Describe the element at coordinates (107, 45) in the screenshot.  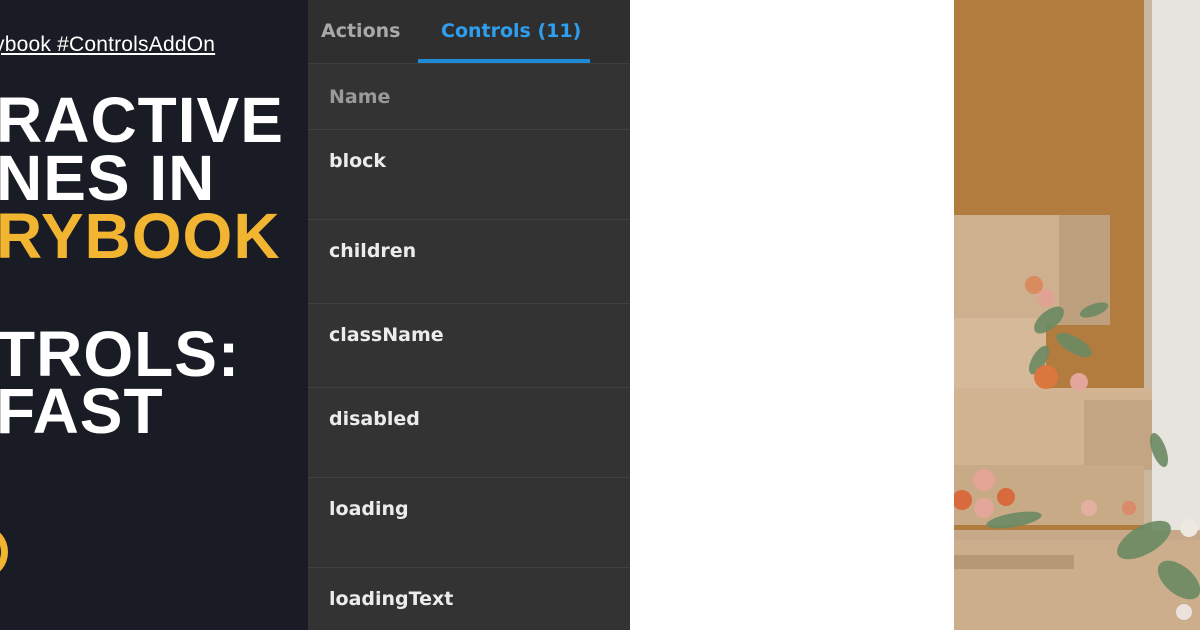
I see `hashtag-tagline: ybook #ControlsAddOn` at that location.